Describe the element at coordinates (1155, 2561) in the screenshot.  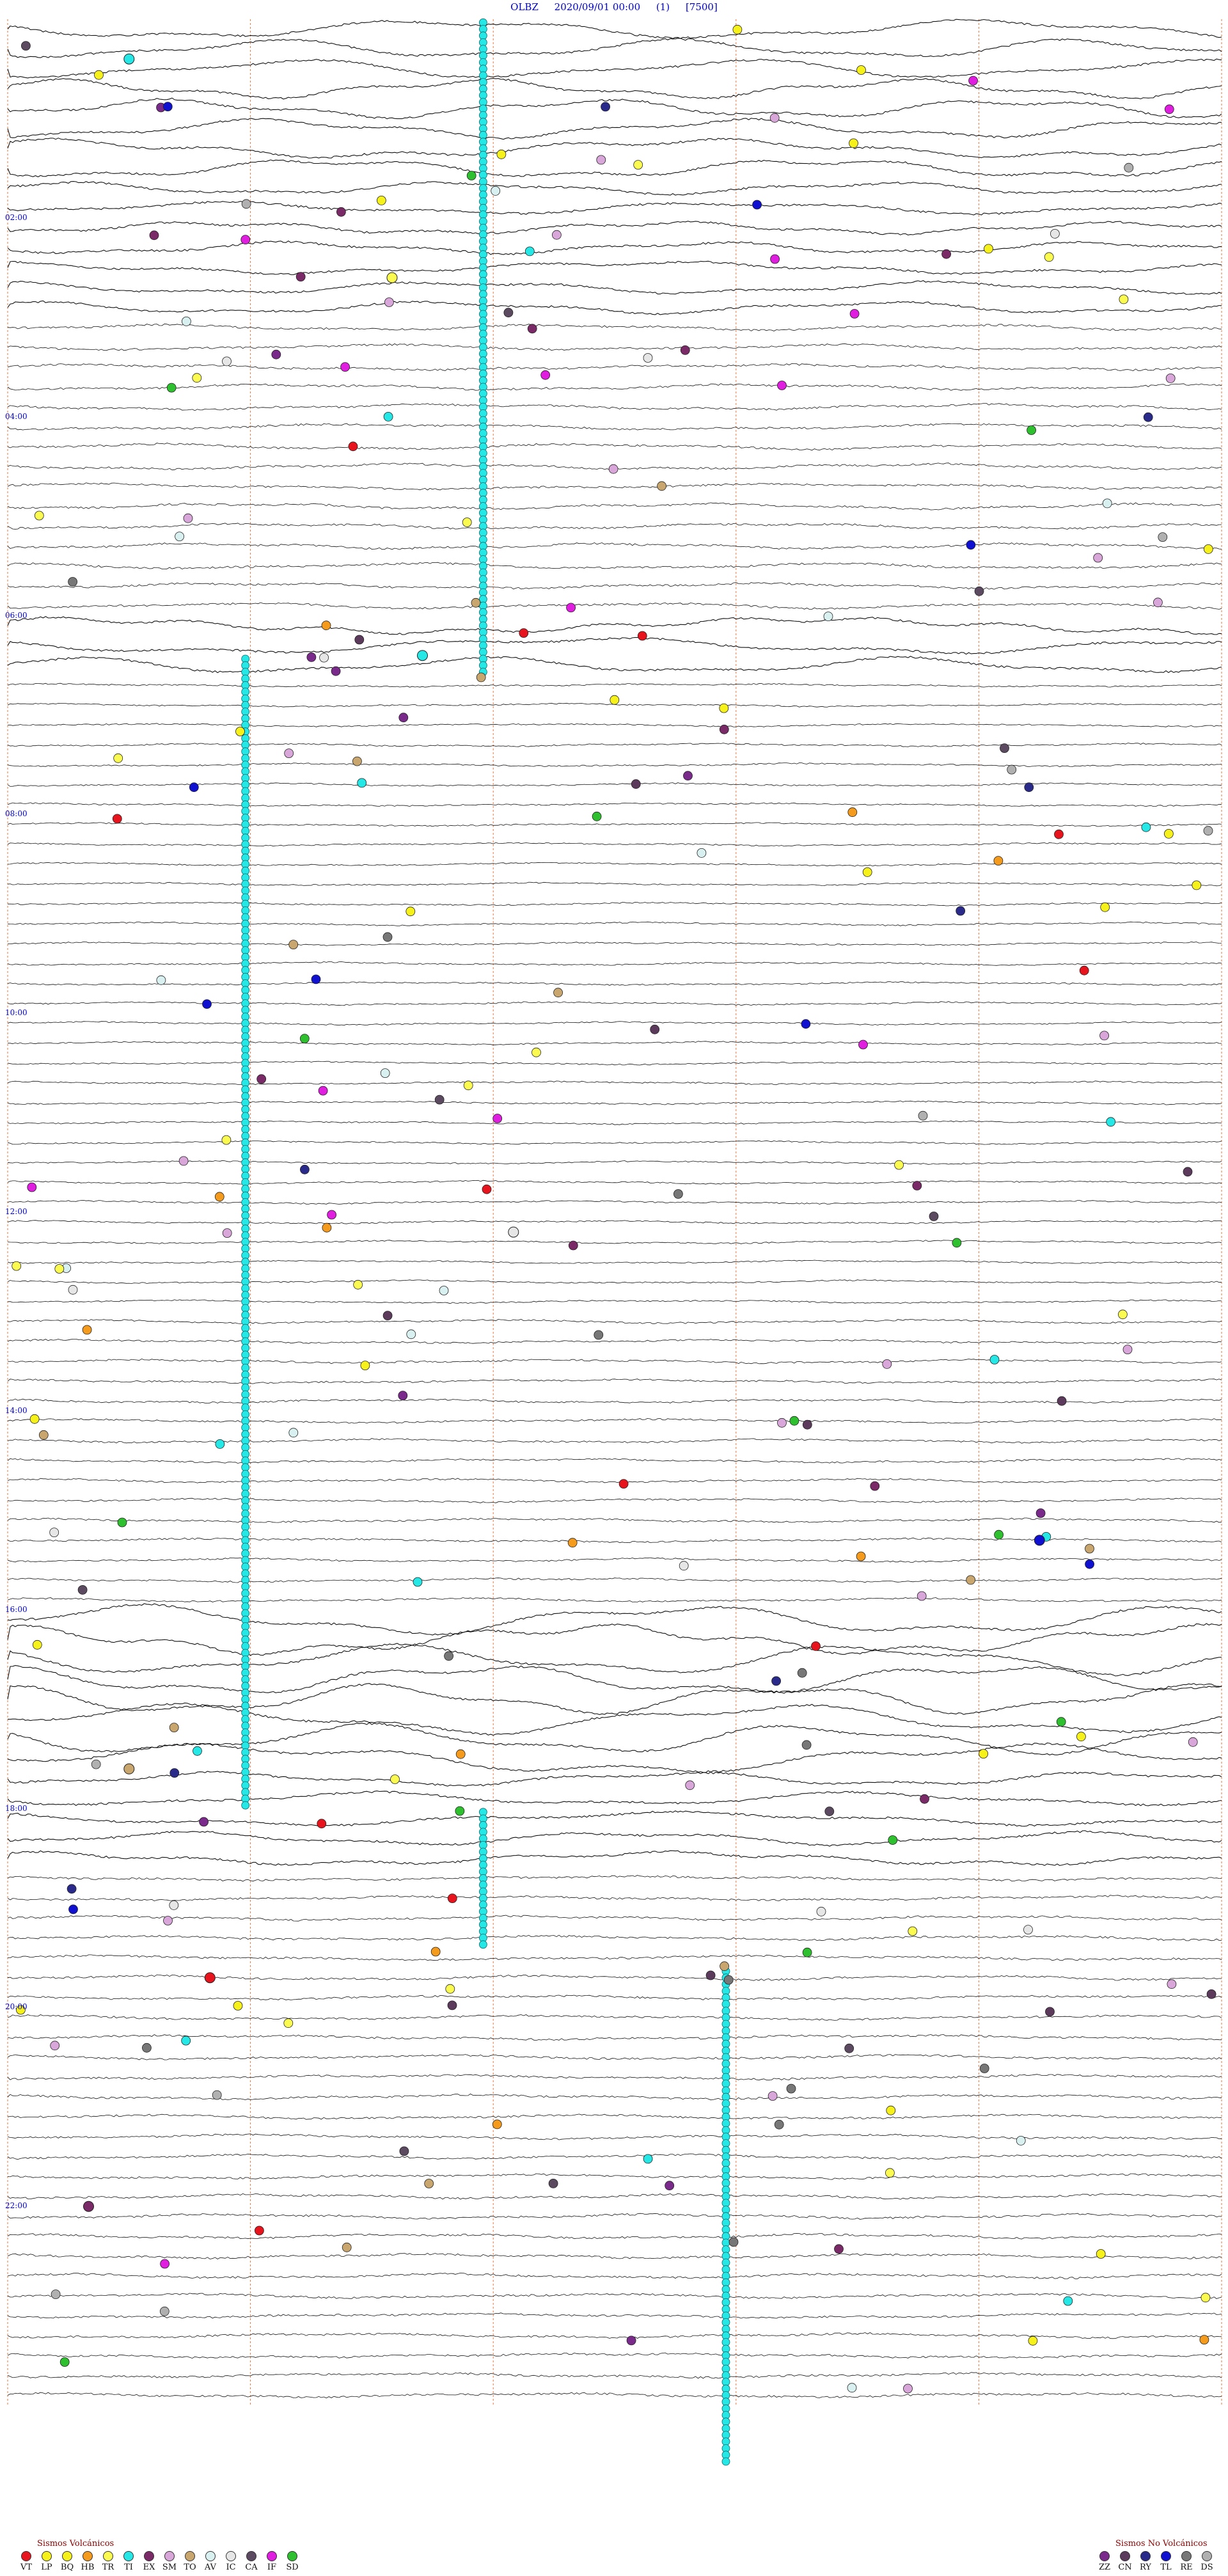
I see `legend-nonvolcanic-items: ZZ CN RY TL RE DS` at that location.